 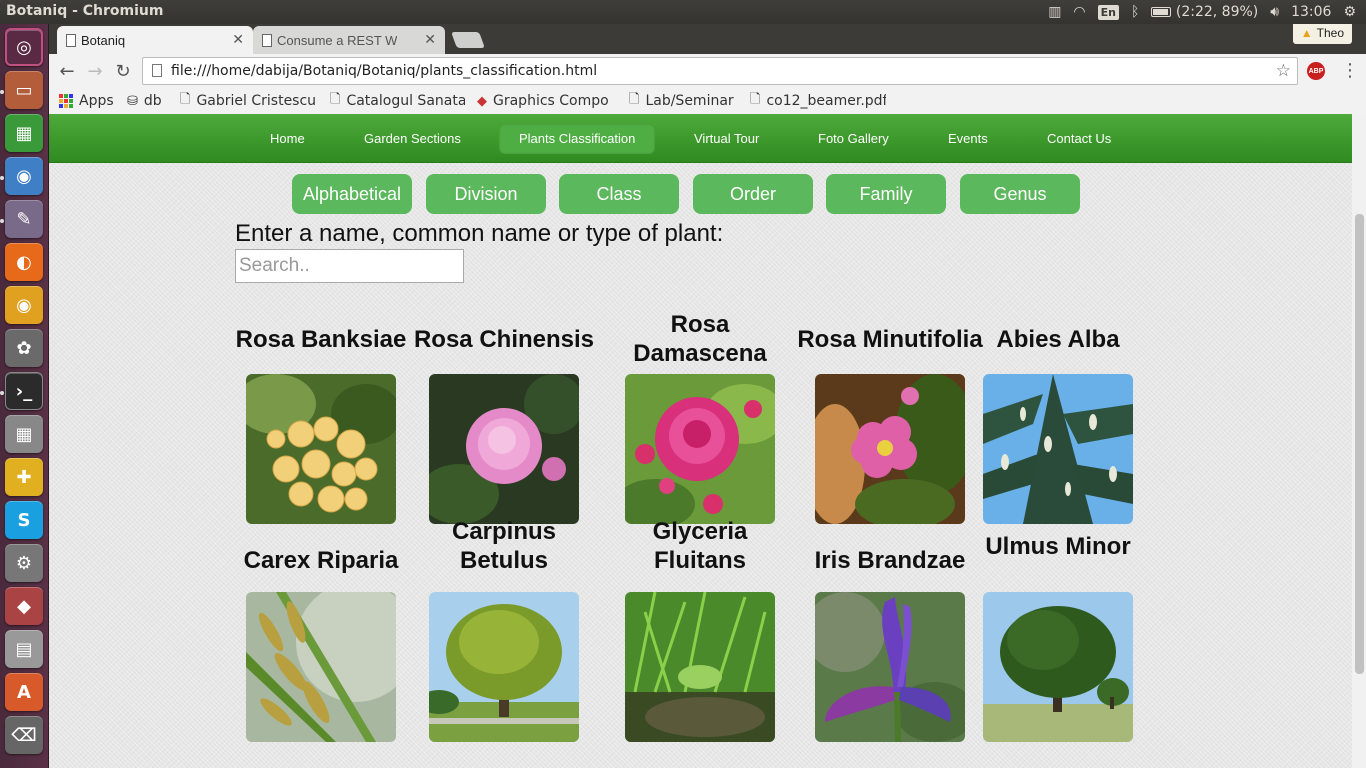 What do you see at coordinates (1135, 12) in the screenshot?
I see `bluetooth-icon: ᛒ` at bounding box center [1135, 12].